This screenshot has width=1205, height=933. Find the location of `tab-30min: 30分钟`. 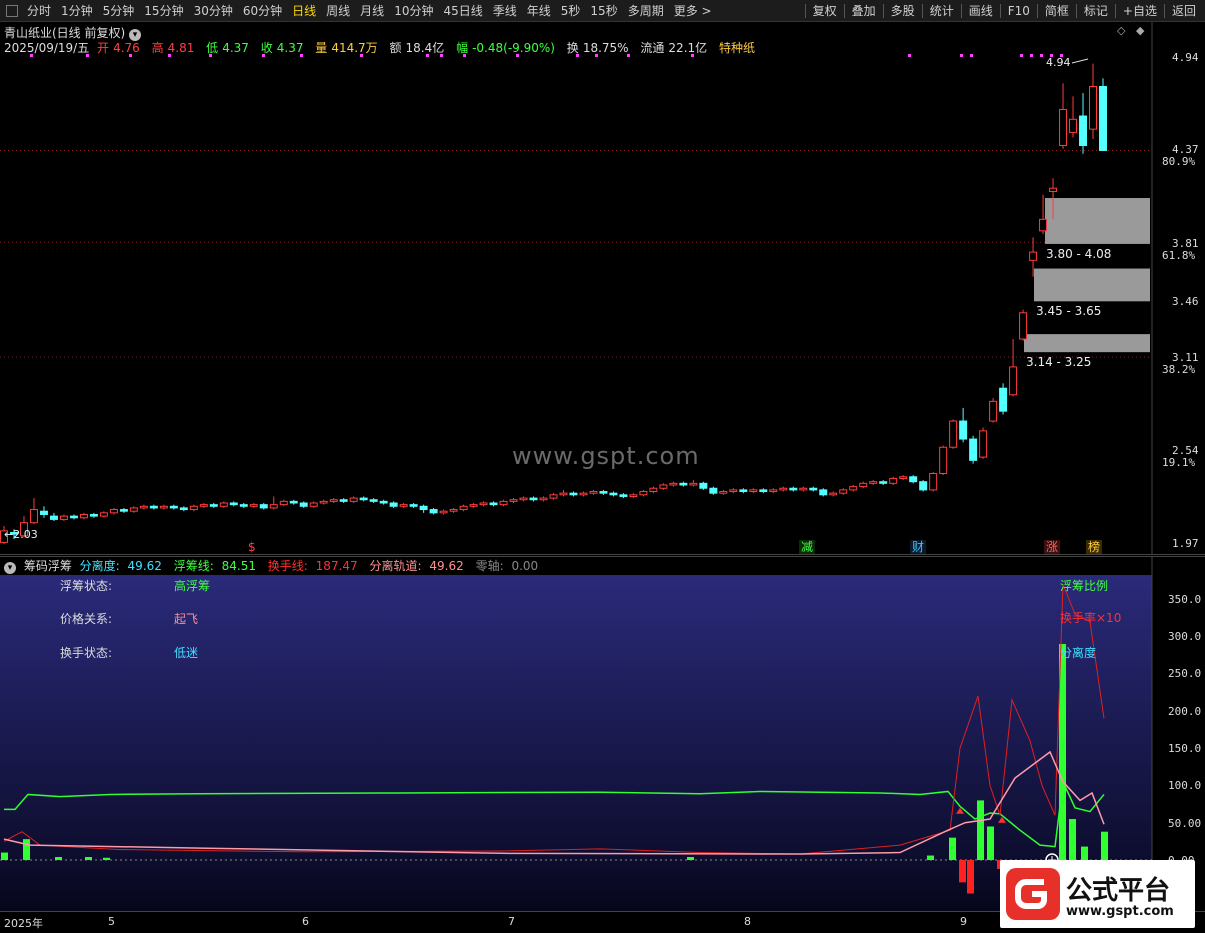

tab-30min: 30分钟 is located at coordinates (213, 11).